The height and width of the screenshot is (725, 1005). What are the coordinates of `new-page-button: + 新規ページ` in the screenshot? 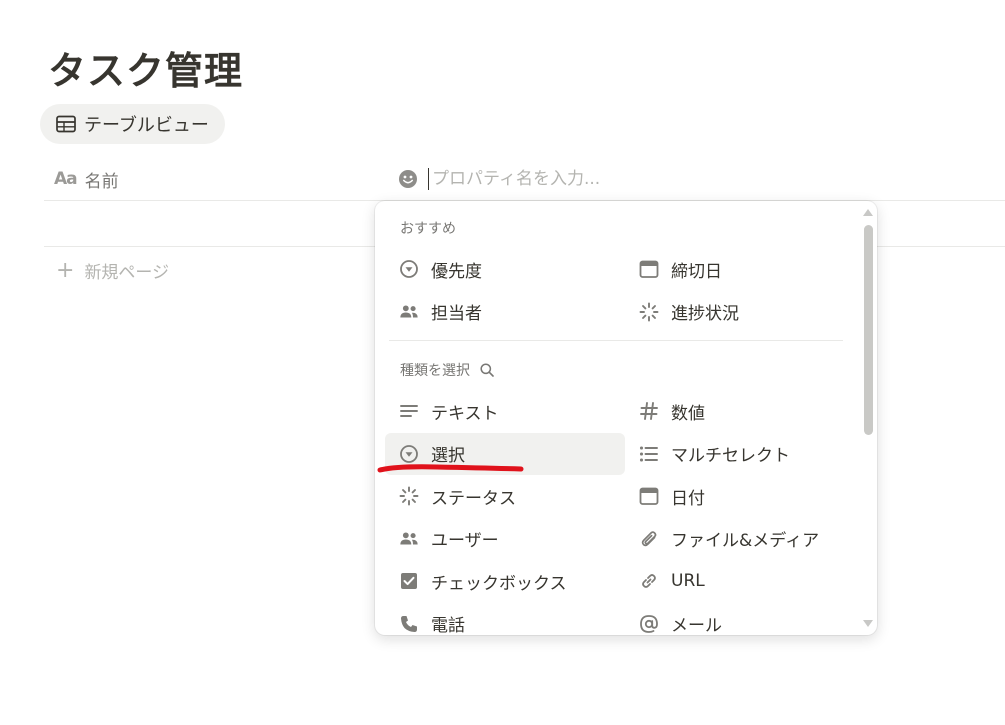 It's located at (112, 270).